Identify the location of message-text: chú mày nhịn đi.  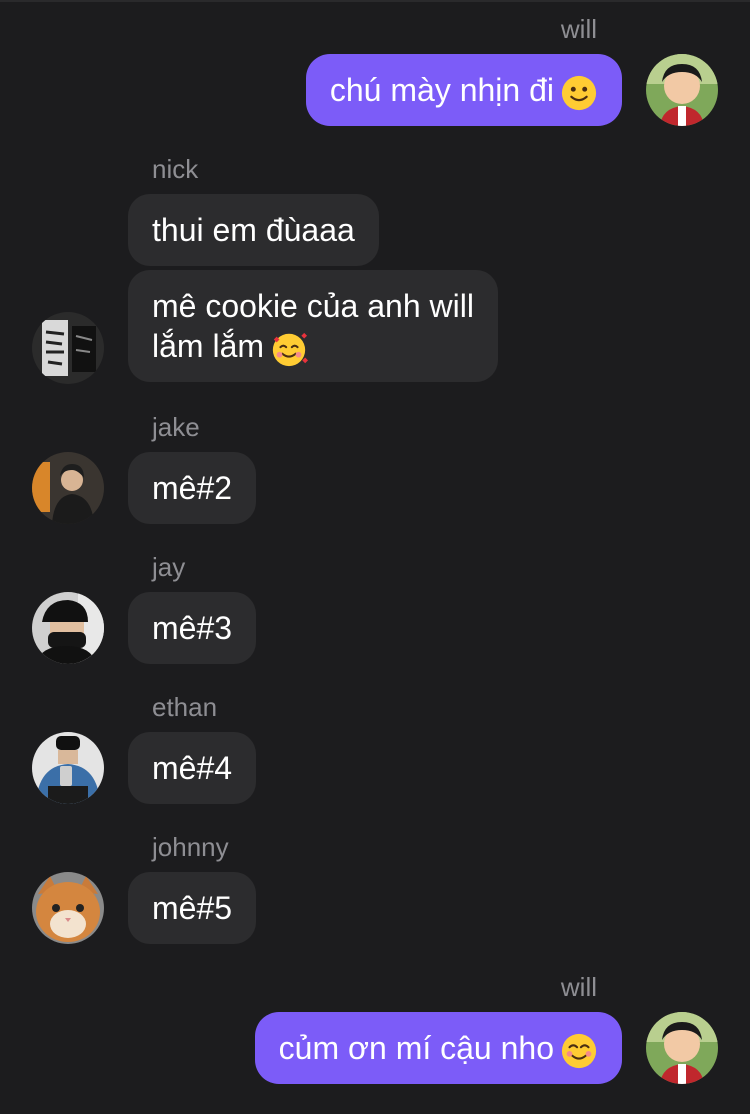
(441, 90).